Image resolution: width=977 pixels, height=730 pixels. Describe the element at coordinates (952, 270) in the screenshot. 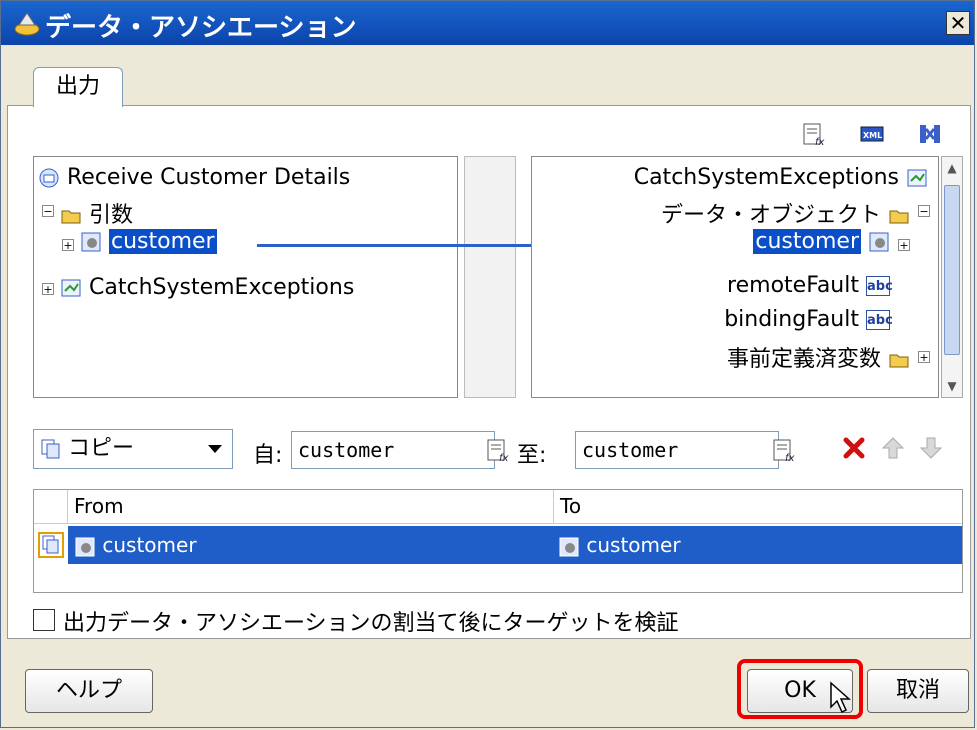

I see `scroll-thumb` at that location.